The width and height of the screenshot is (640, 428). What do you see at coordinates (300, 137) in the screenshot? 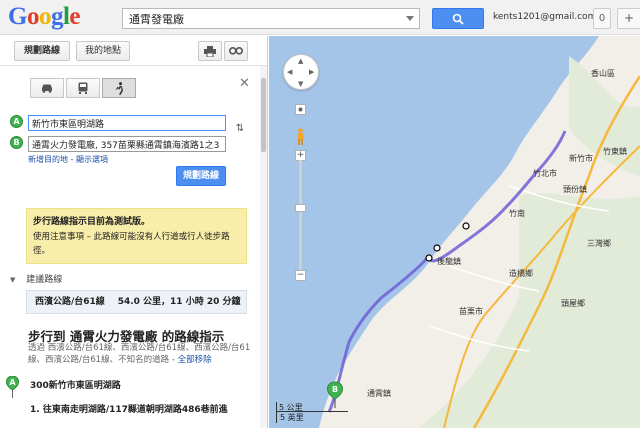
I see `pegman-icon` at bounding box center [300, 137].